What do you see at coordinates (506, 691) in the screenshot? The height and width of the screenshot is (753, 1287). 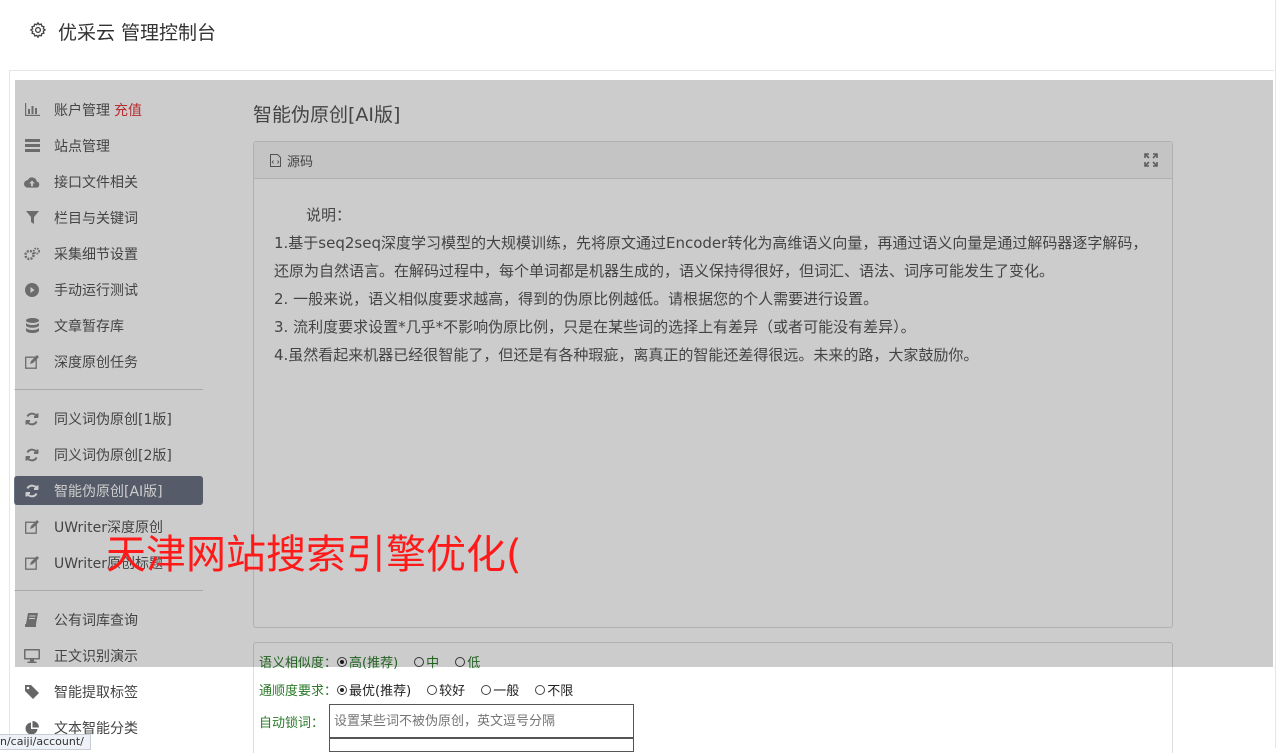 I see `option-label: 一般` at bounding box center [506, 691].